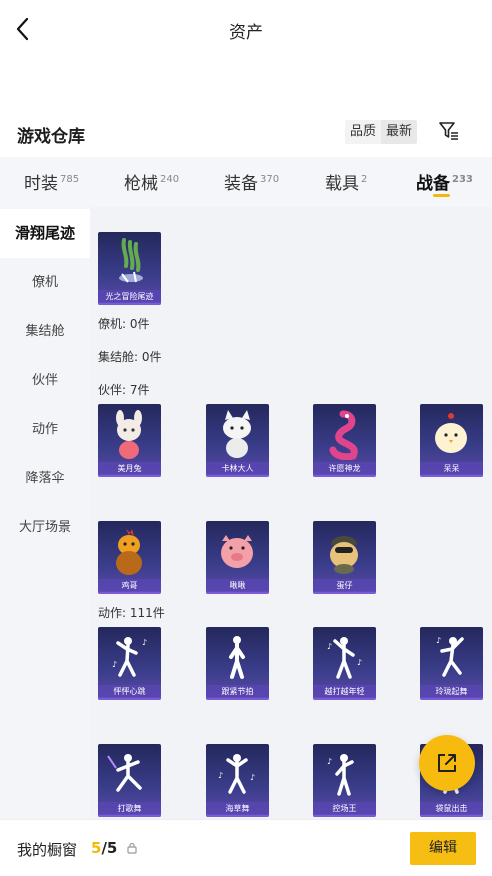  What do you see at coordinates (443, 848) in the screenshot?
I see `edit-button: 编辑` at bounding box center [443, 848].